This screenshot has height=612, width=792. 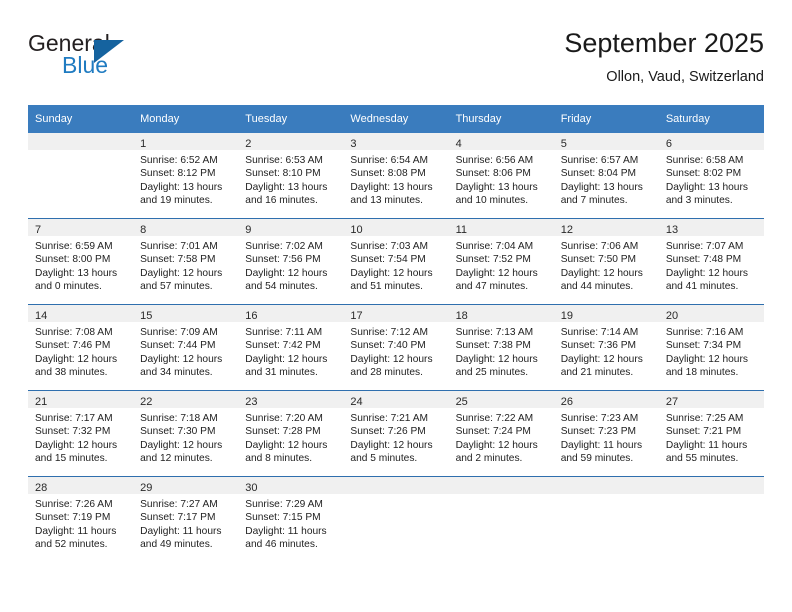 I want to click on sunset-line: Sunset: 8:00 PM, so click(x=73, y=260).